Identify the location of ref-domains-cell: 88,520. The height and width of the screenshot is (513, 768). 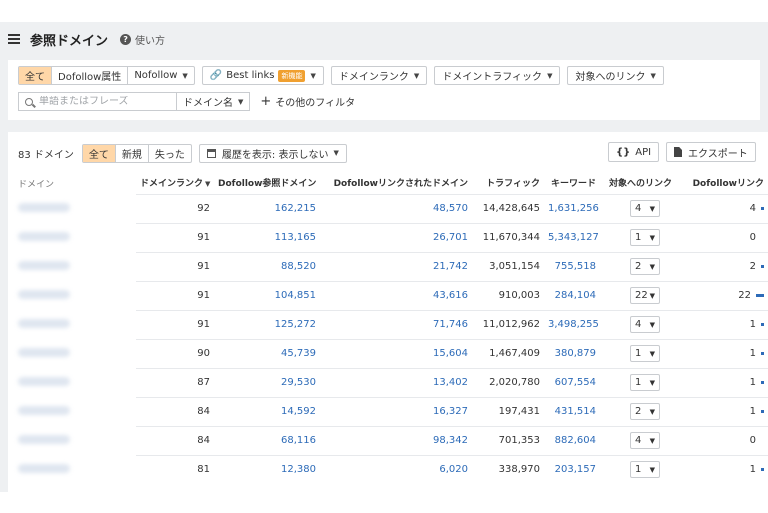
(267, 266).